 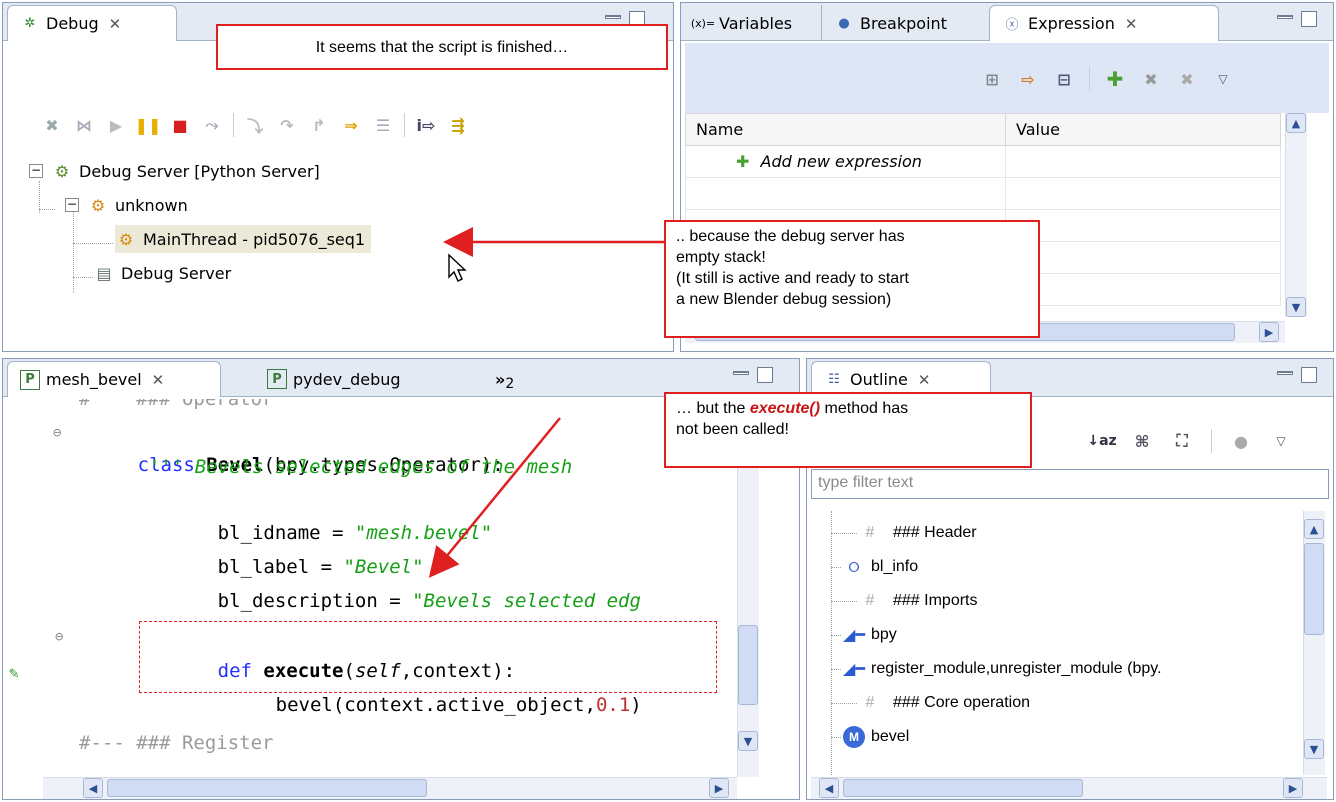 I want to click on step-return-icon: ↱, so click(x=319, y=125).